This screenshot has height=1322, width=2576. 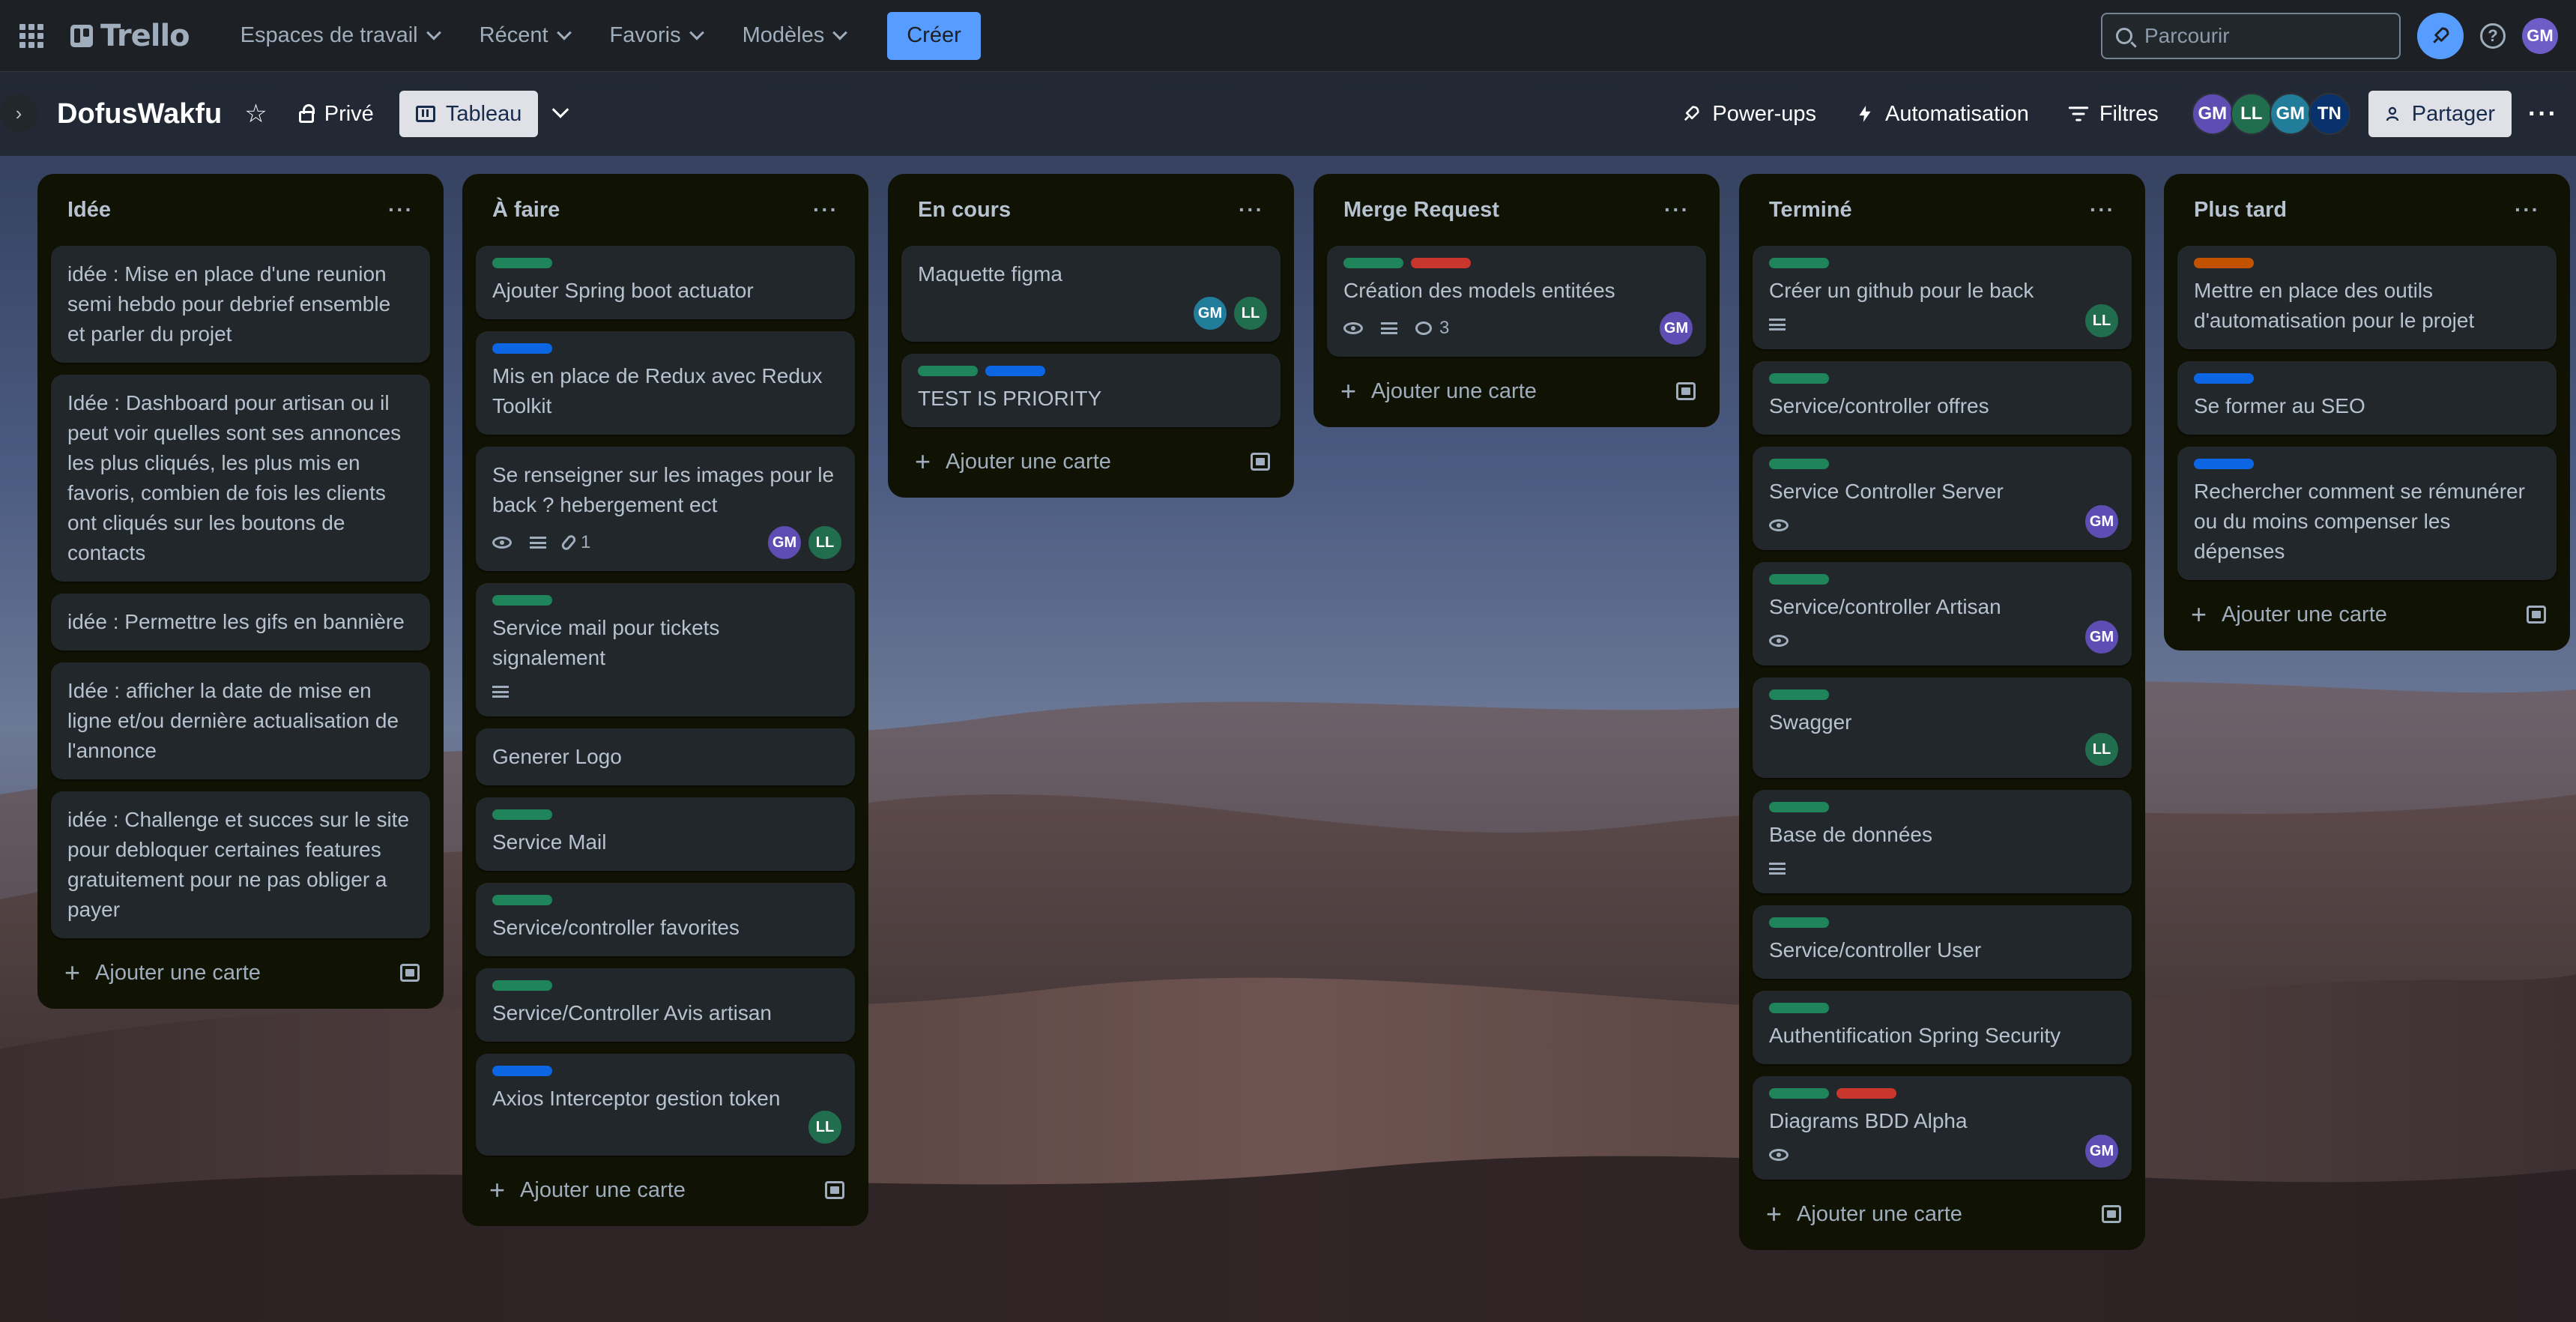 What do you see at coordinates (964, 210) in the screenshot?
I see `list-title: En cours` at bounding box center [964, 210].